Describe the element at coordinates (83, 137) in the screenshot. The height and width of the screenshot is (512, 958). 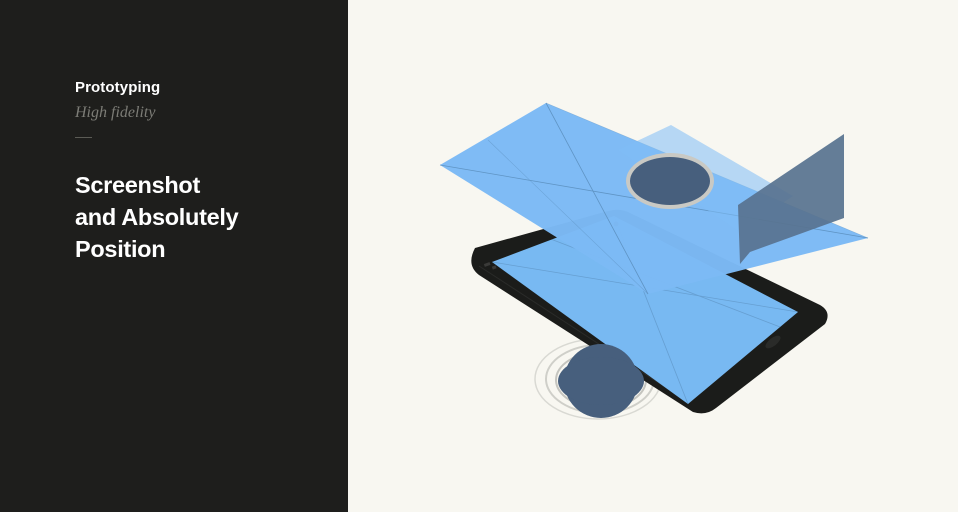
I see `divider` at that location.